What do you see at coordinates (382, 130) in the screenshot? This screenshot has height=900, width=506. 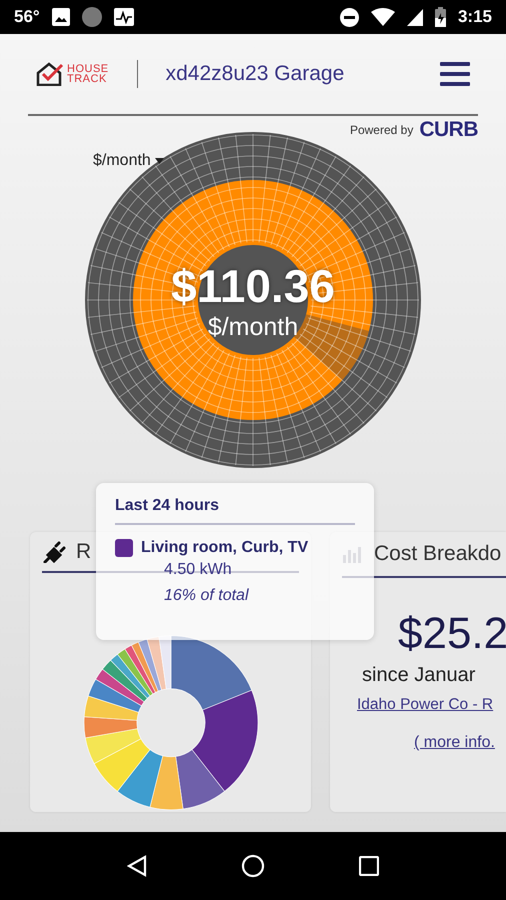 I see `powered-by-text: Powered by` at bounding box center [382, 130].